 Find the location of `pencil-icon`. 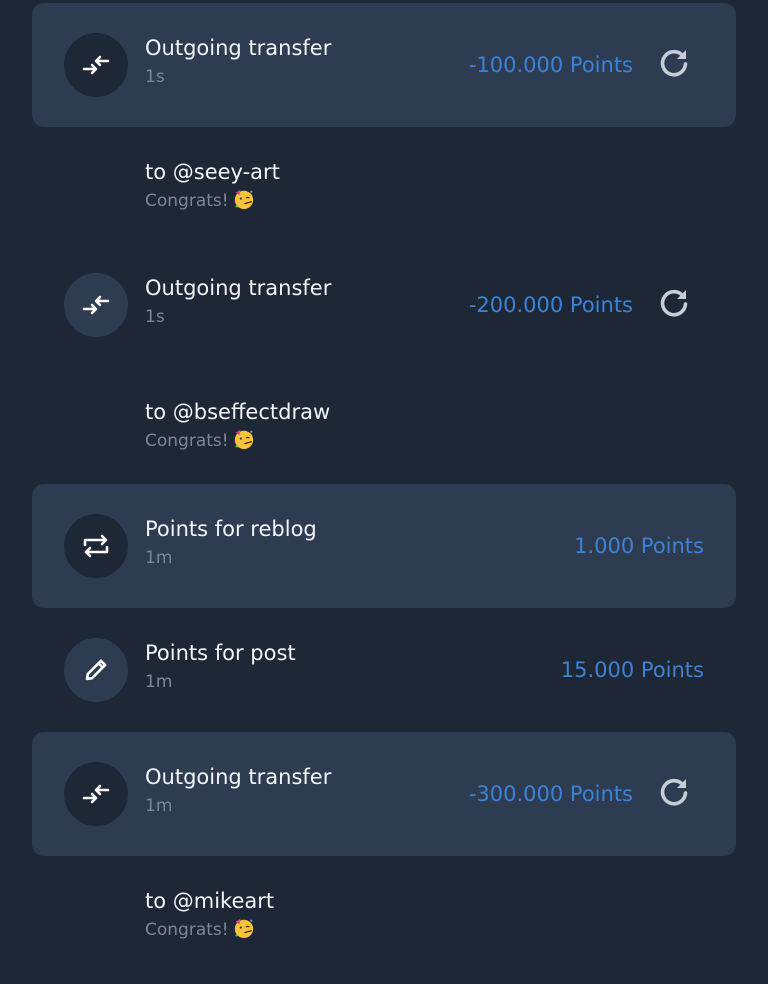

pencil-icon is located at coordinates (96, 670).